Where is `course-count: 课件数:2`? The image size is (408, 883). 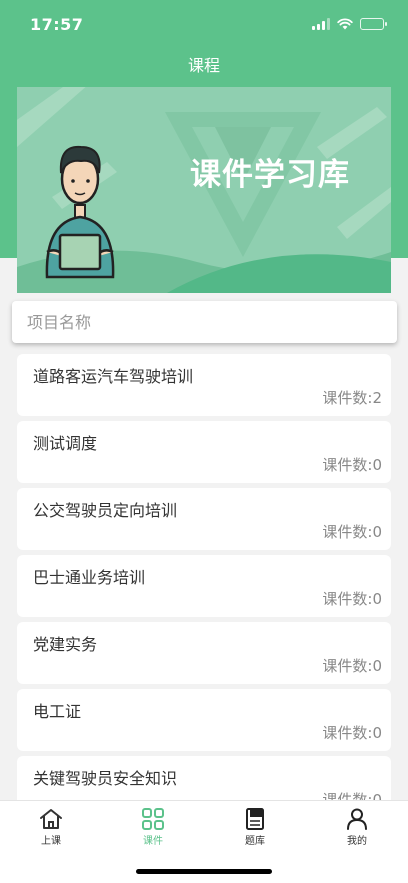 course-count: 课件数:2 is located at coordinates (352, 398).